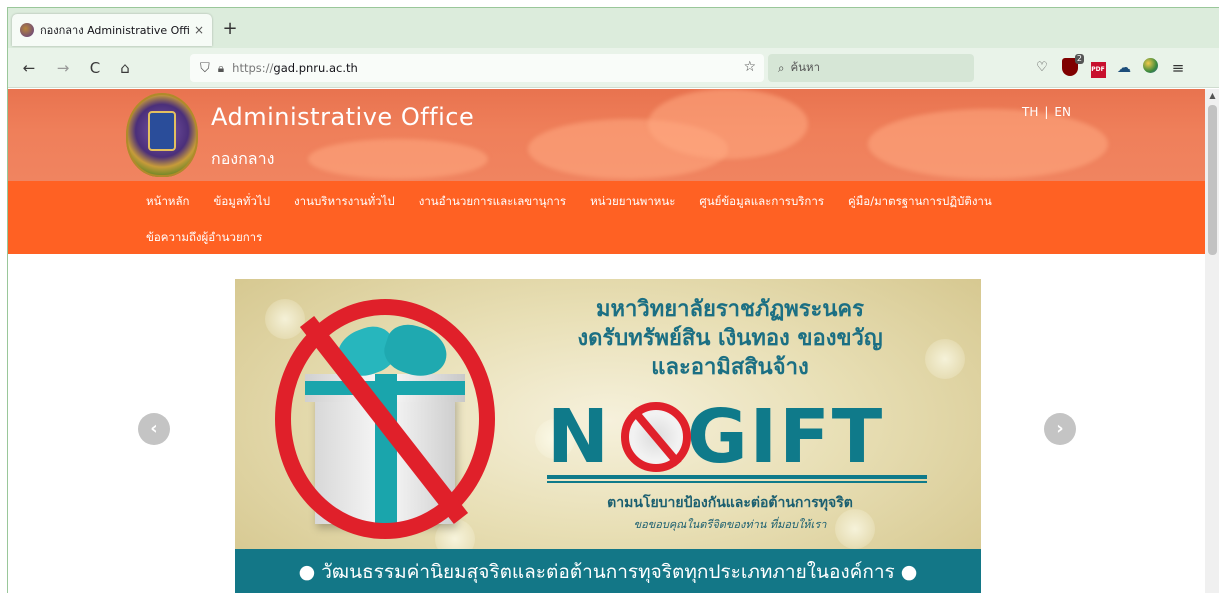  I want to click on globe-extension-icon, so click(1150, 68).